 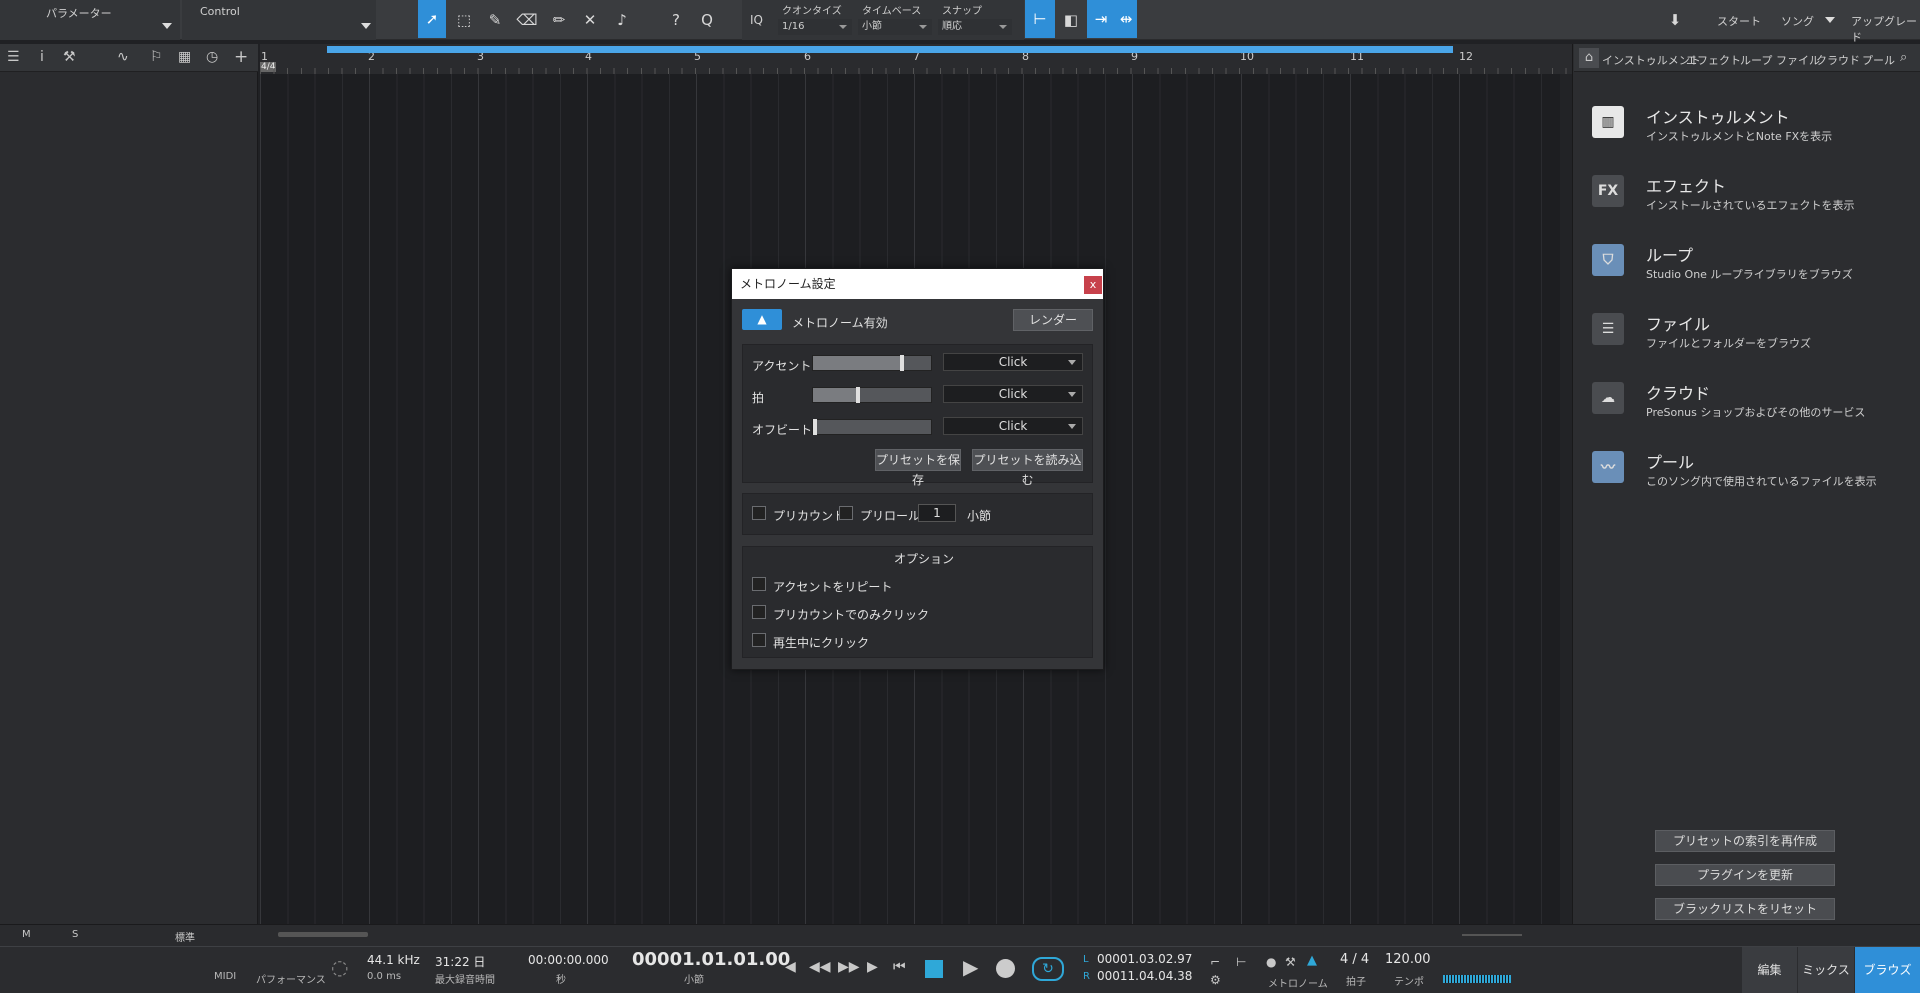 I want to click on tab-cloud: クラウド, so click(x=1838, y=60).